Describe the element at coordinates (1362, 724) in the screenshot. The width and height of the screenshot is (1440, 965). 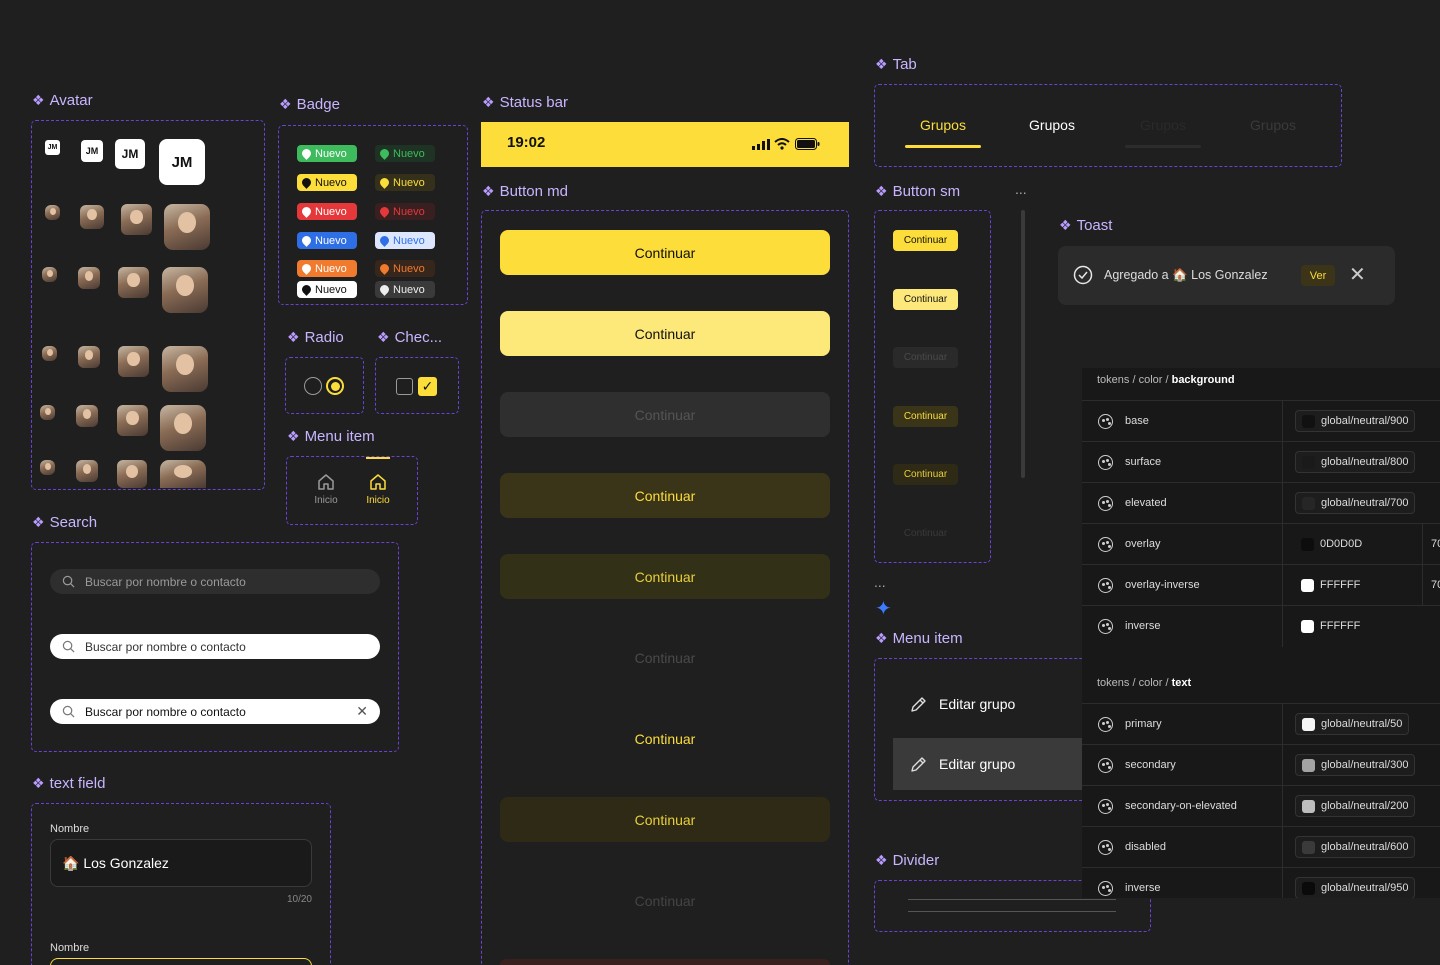
I see `token-value: global/neutral/50` at that location.